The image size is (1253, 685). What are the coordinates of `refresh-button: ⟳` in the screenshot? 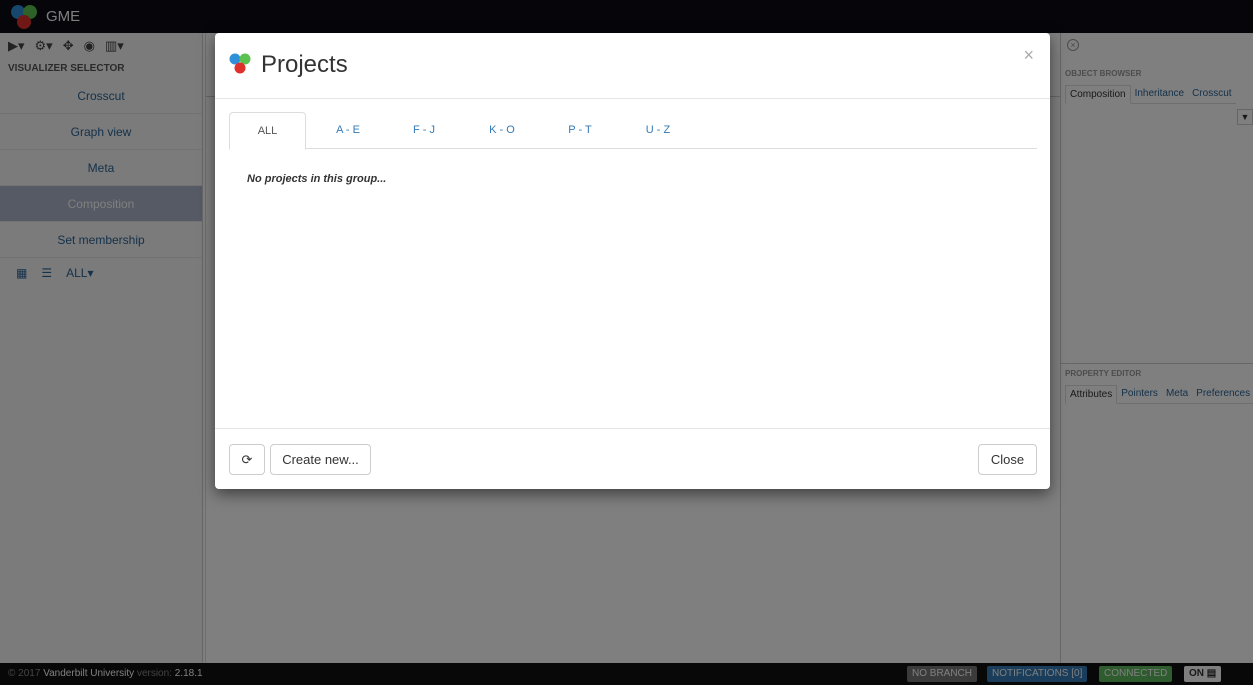 It's located at (247, 459).